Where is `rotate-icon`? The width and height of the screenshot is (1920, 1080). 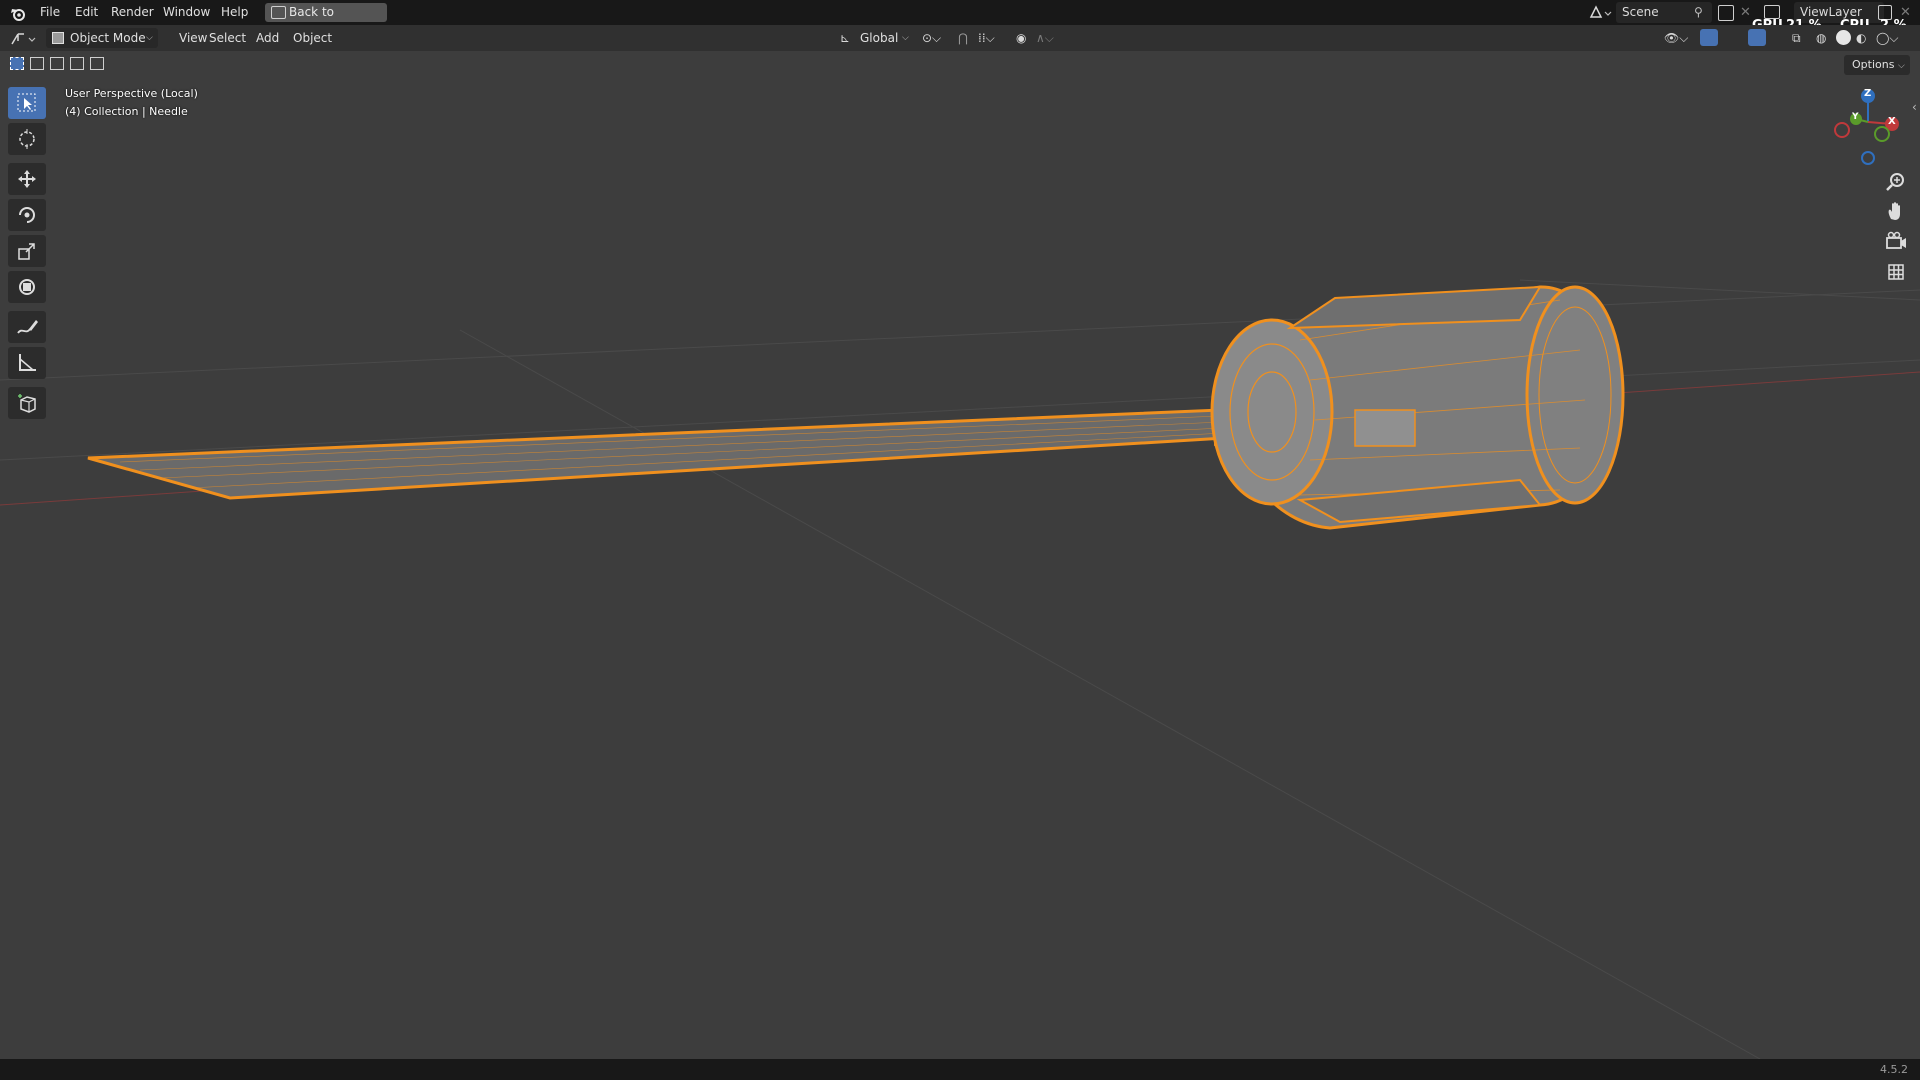
rotate-icon is located at coordinates (27, 215).